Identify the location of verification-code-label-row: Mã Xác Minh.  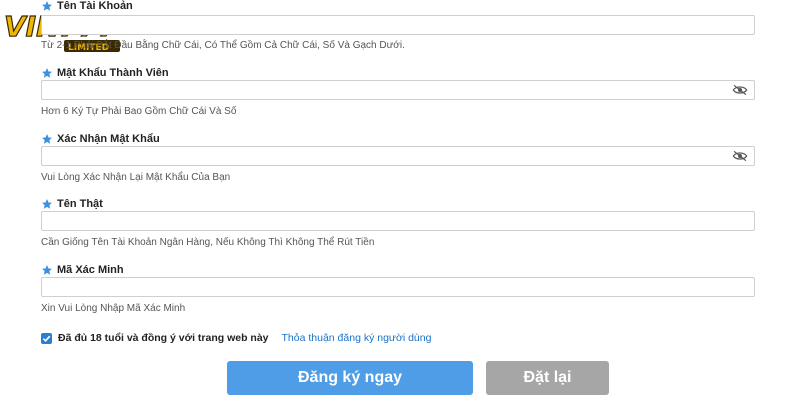
(82, 270).